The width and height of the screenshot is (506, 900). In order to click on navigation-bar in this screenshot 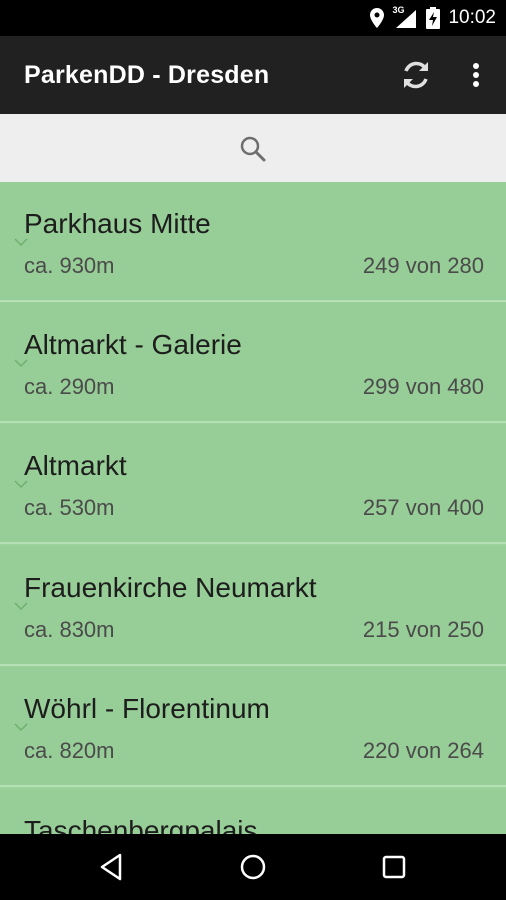, I will do `click(253, 867)`.